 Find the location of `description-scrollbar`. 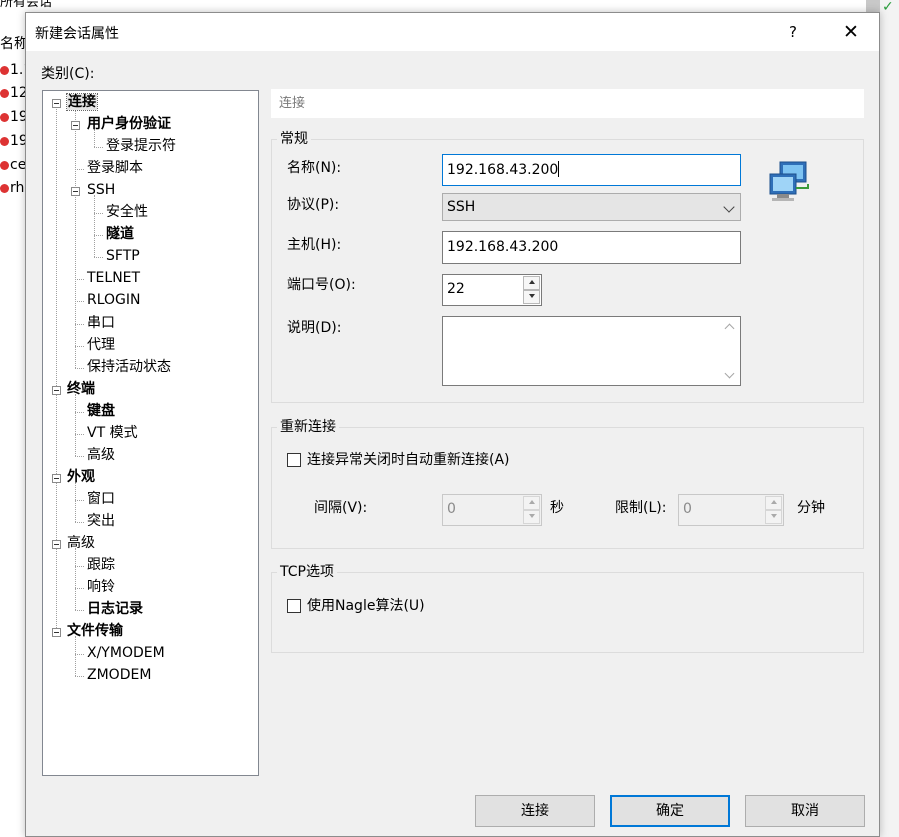

description-scrollbar is located at coordinates (730, 351).